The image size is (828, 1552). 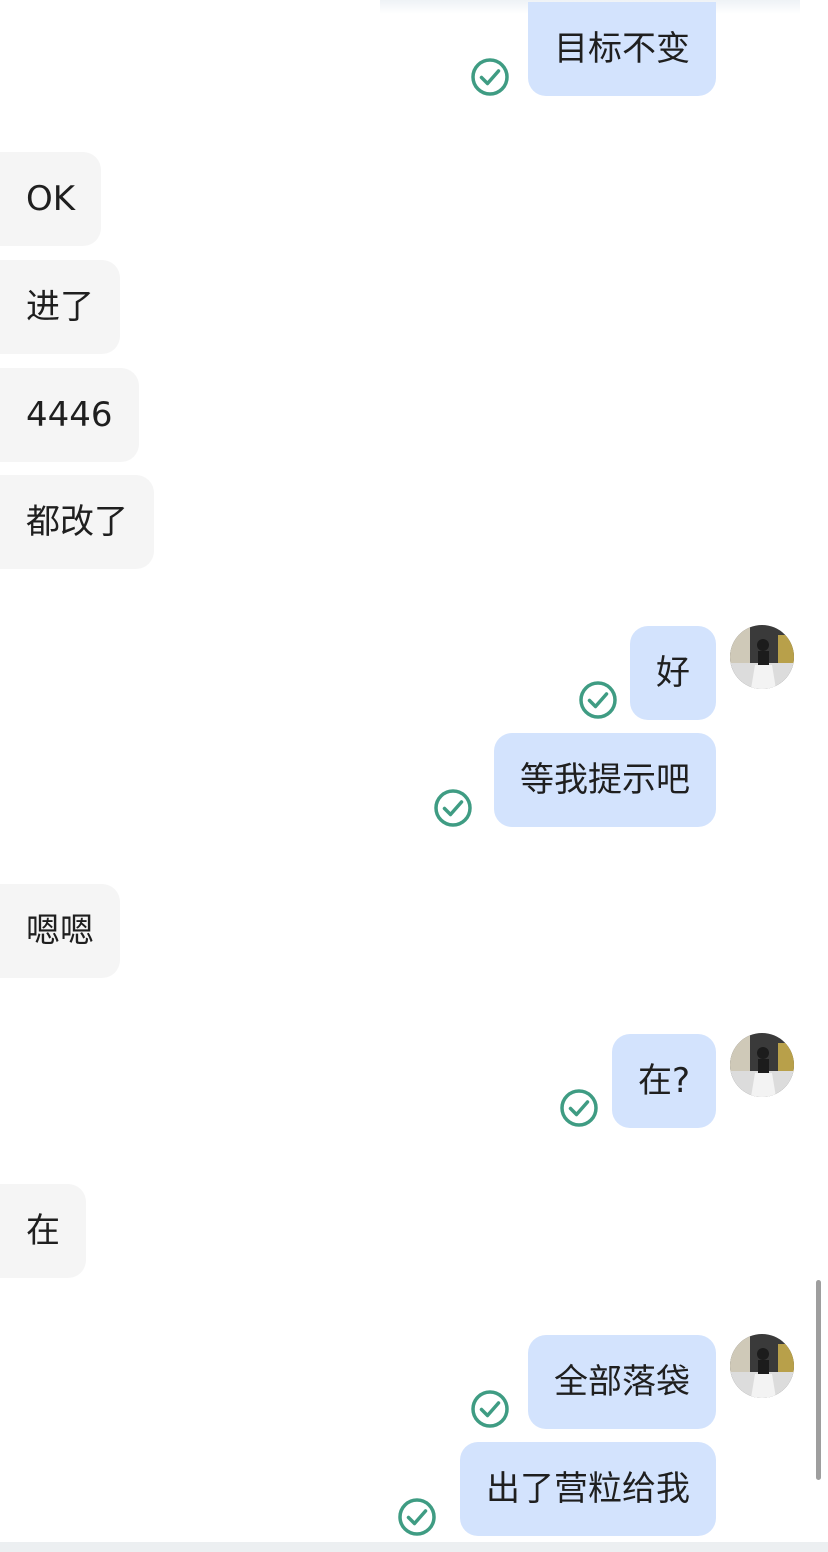 What do you see at coordinates (414, 1547) in the screenshot?
I see `bottom-edge` at bounding box center [414, 1547].